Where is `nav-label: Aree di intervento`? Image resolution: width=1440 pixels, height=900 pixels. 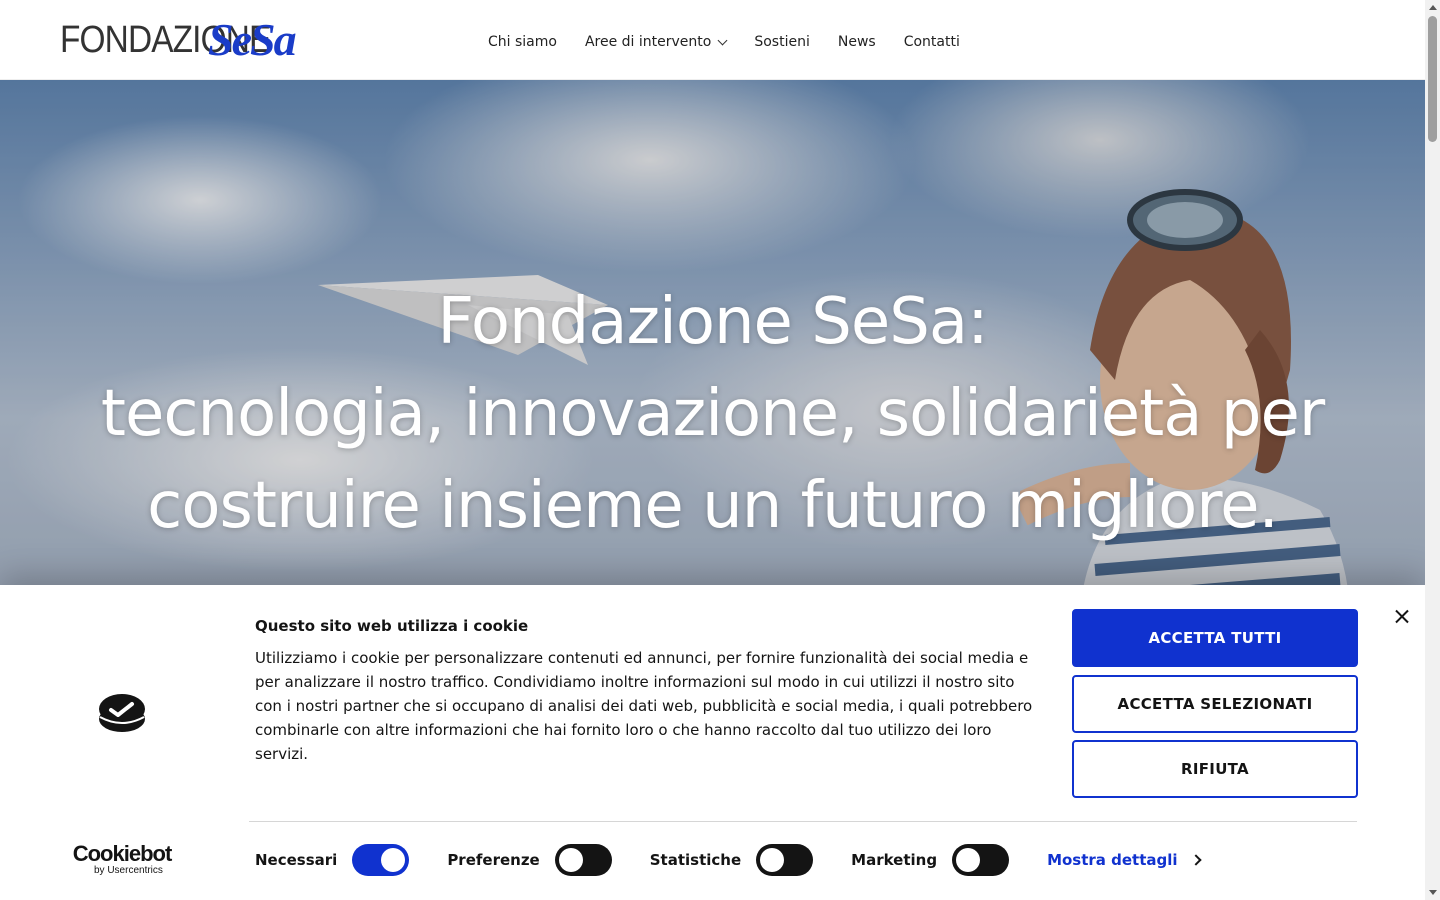
nav-label: Aree di intervento is located at coordinates (648, 42).